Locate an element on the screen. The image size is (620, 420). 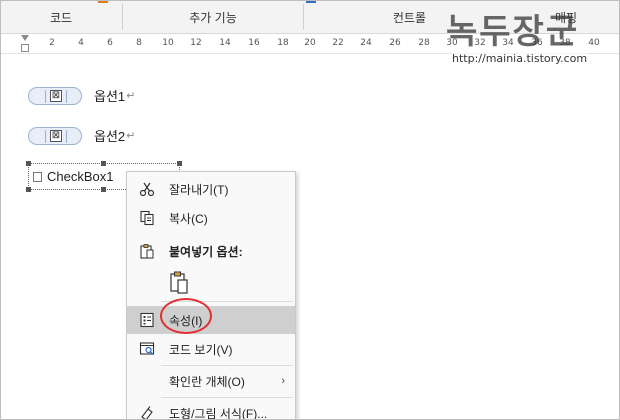
menu-item-label: 붙여넣기 옵션: is located at coordinates (206, 251).